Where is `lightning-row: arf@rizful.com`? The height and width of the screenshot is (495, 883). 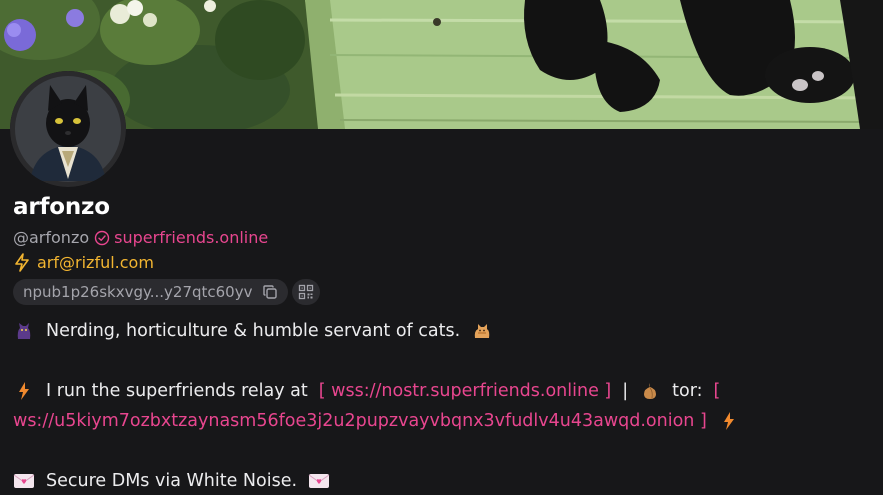
lightning-row: arf@rizful.com is located at coordinates (83, 262).